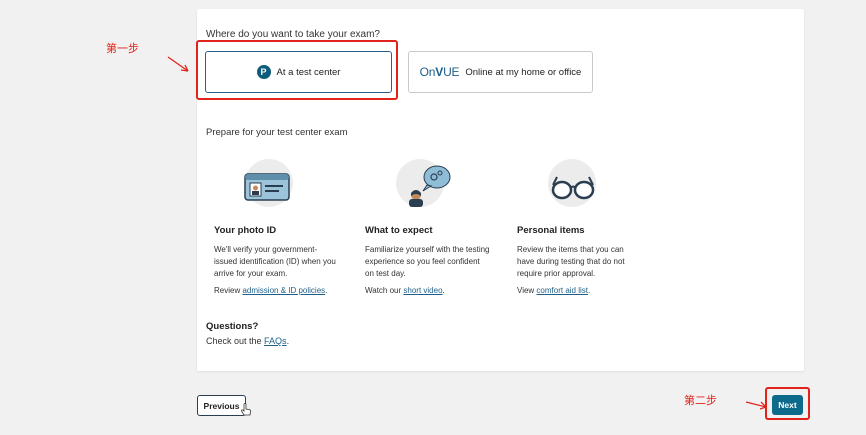 This screenshot has height=435, width=866. Describe the element at coordinates (399, 230) in the screenshot. I see `info-title: What to expect` at that location.